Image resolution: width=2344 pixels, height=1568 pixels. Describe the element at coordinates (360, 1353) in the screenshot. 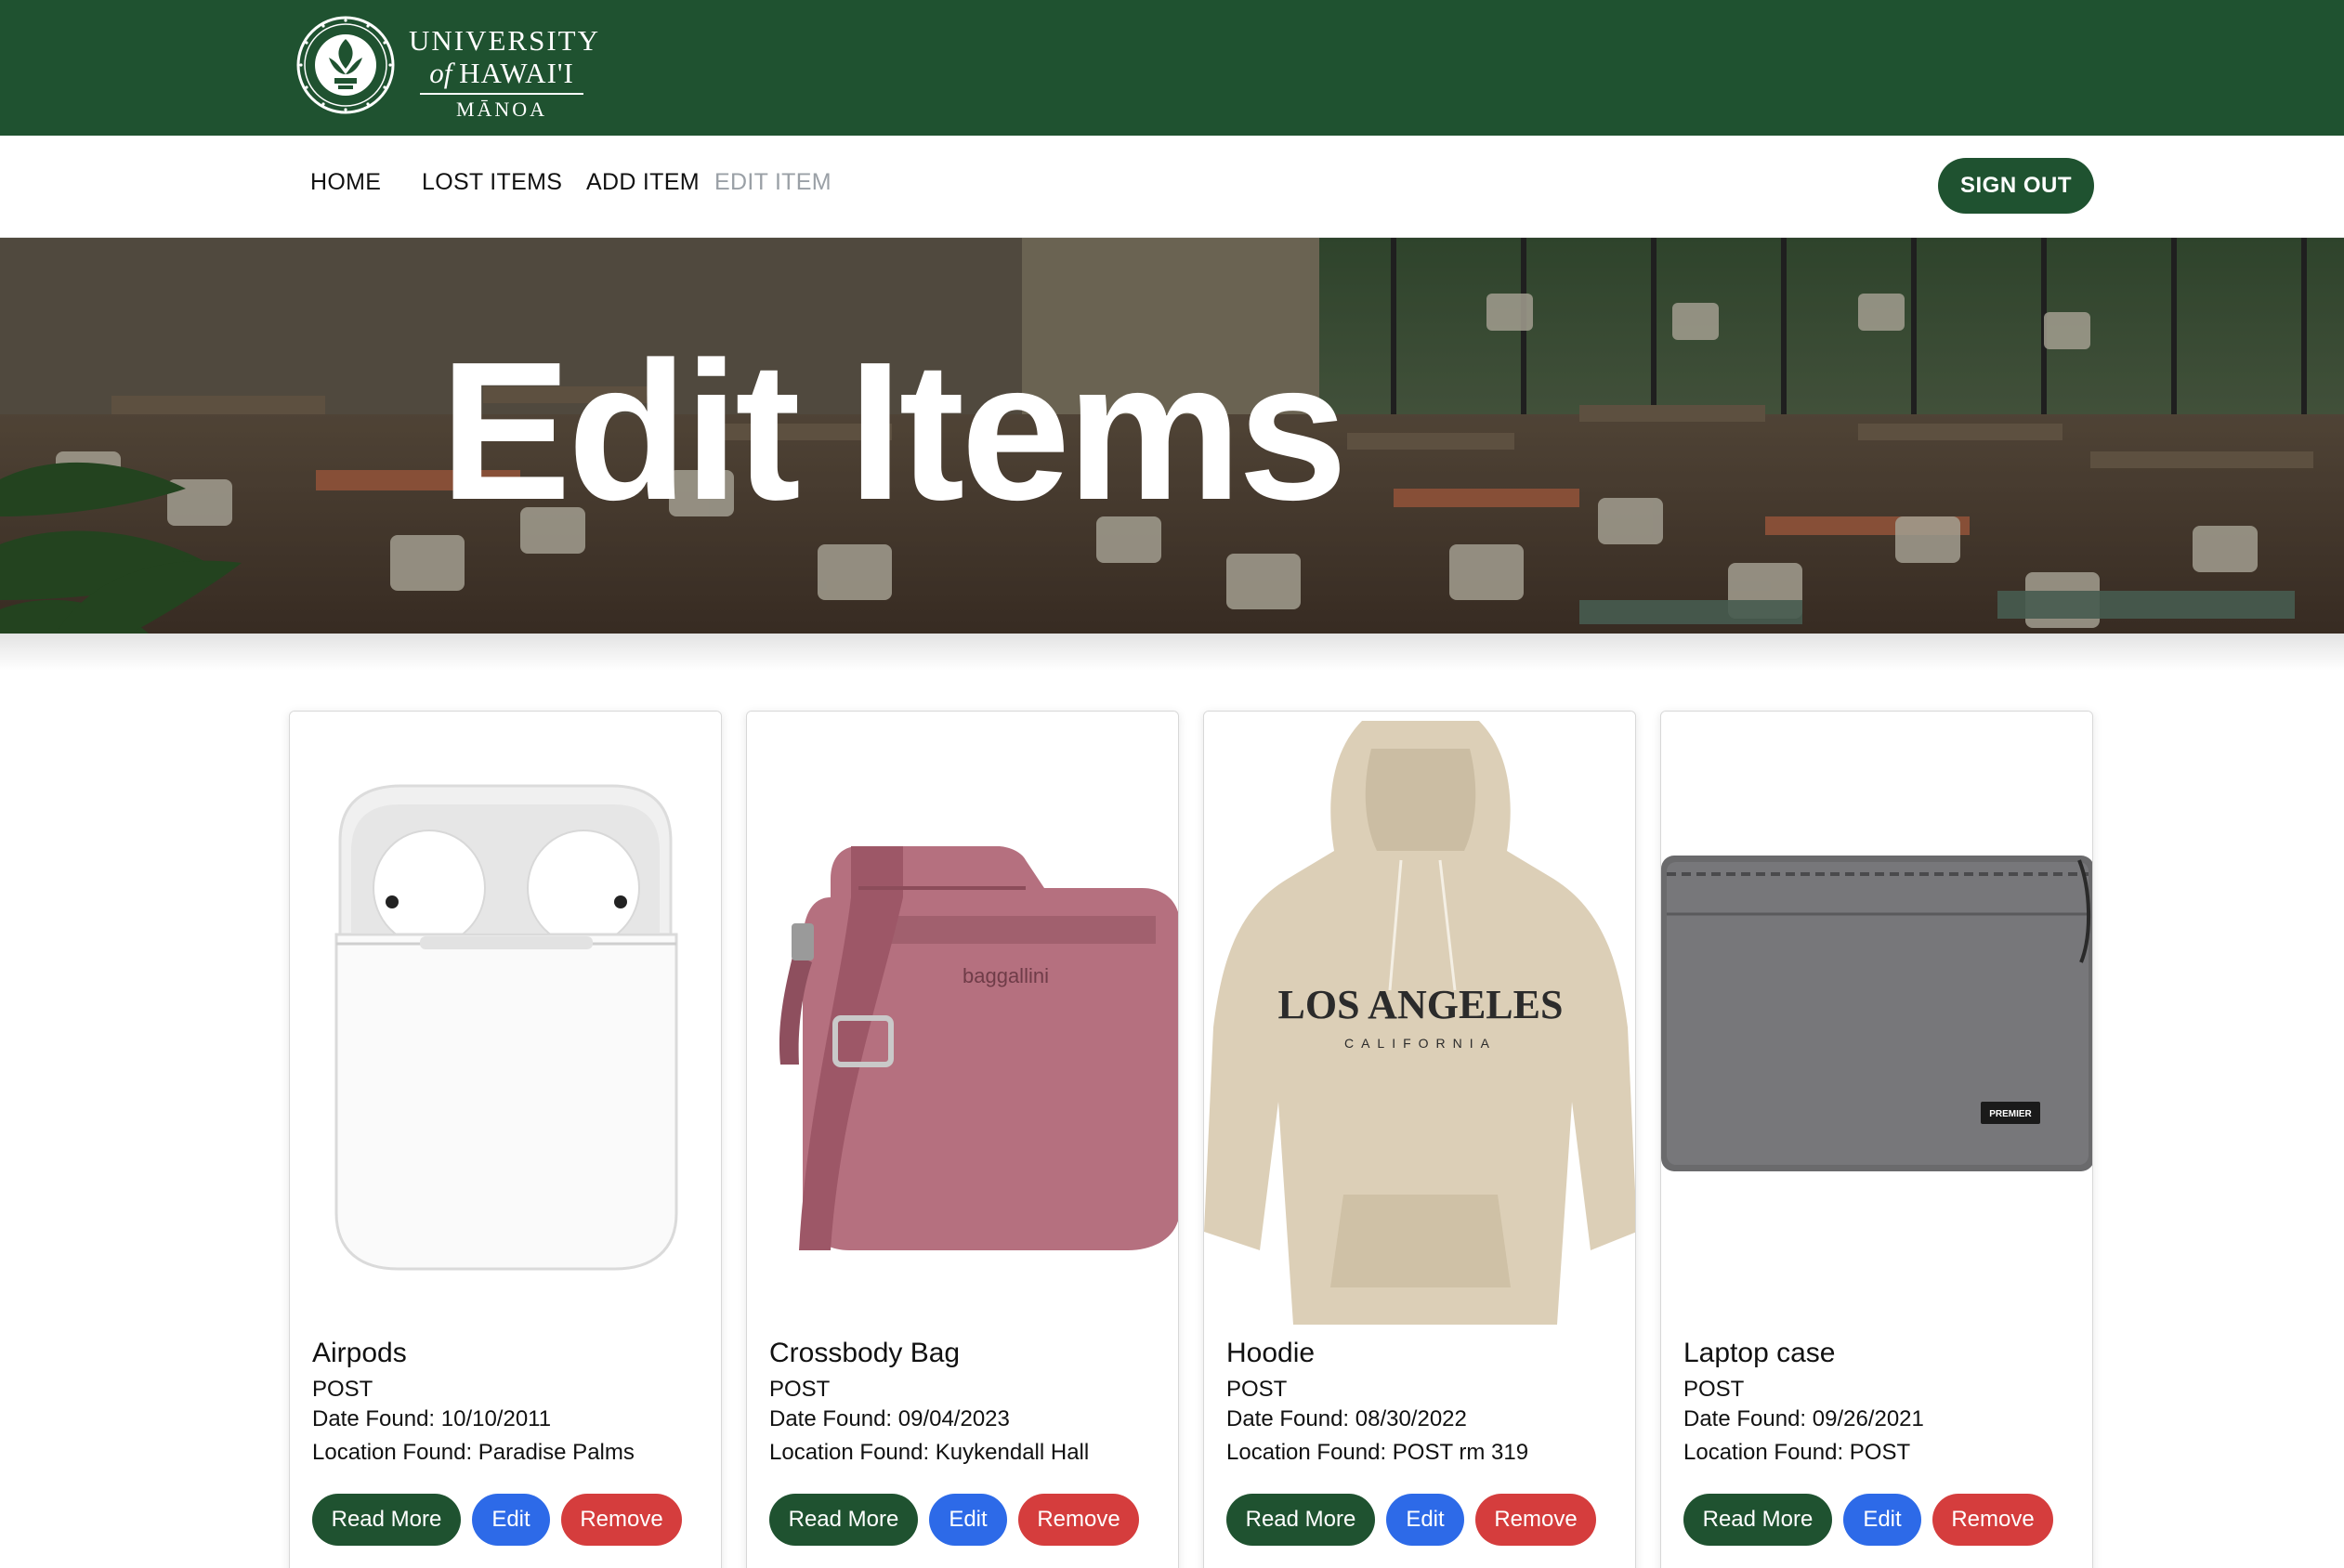

I see `card-title: Airpods` at that location.